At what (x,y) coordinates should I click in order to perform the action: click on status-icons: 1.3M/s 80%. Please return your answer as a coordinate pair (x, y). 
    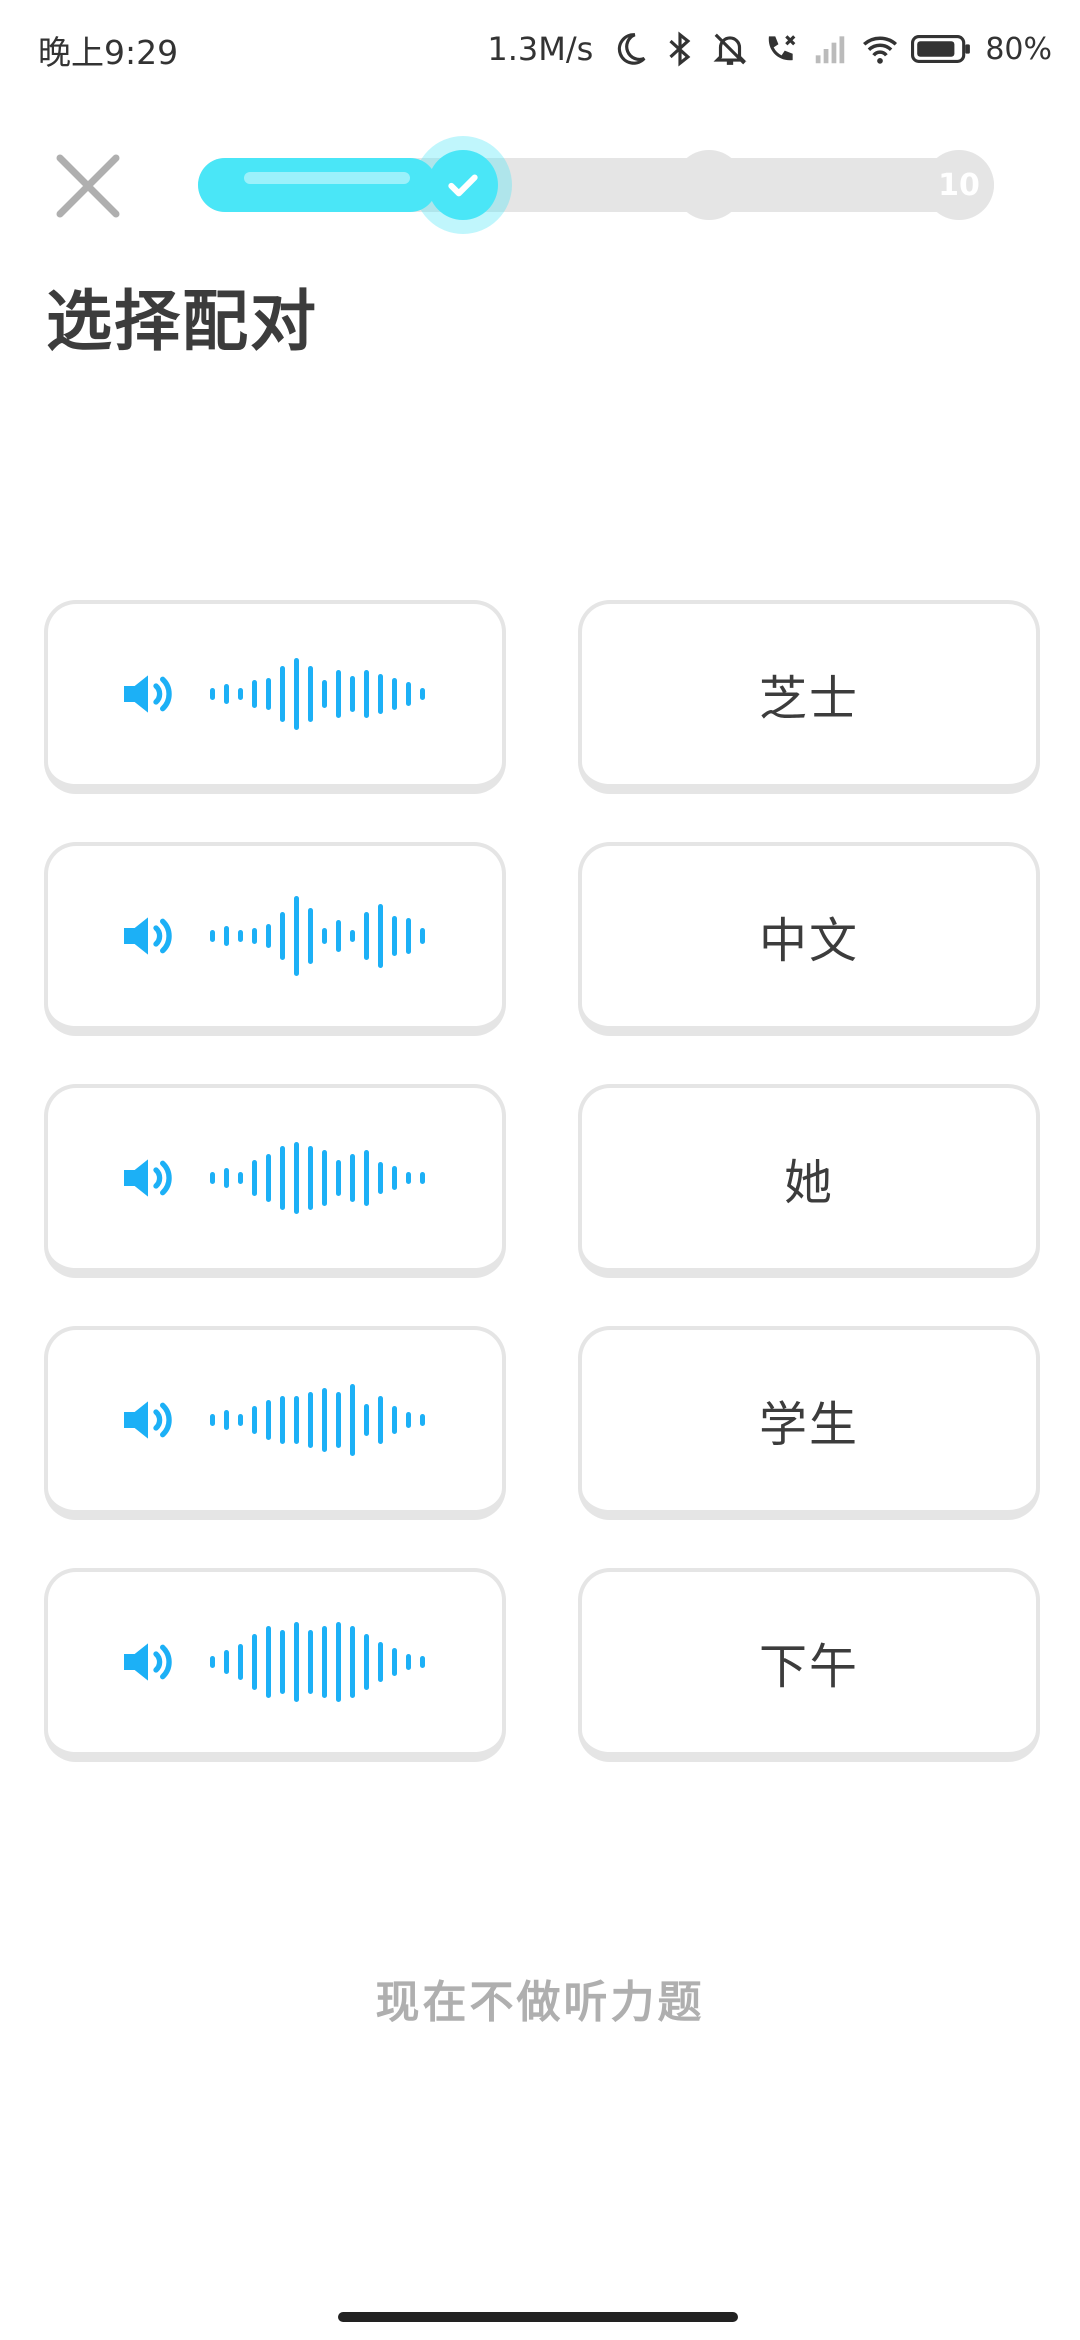
    Looking at the image, I should click on (769, 49).